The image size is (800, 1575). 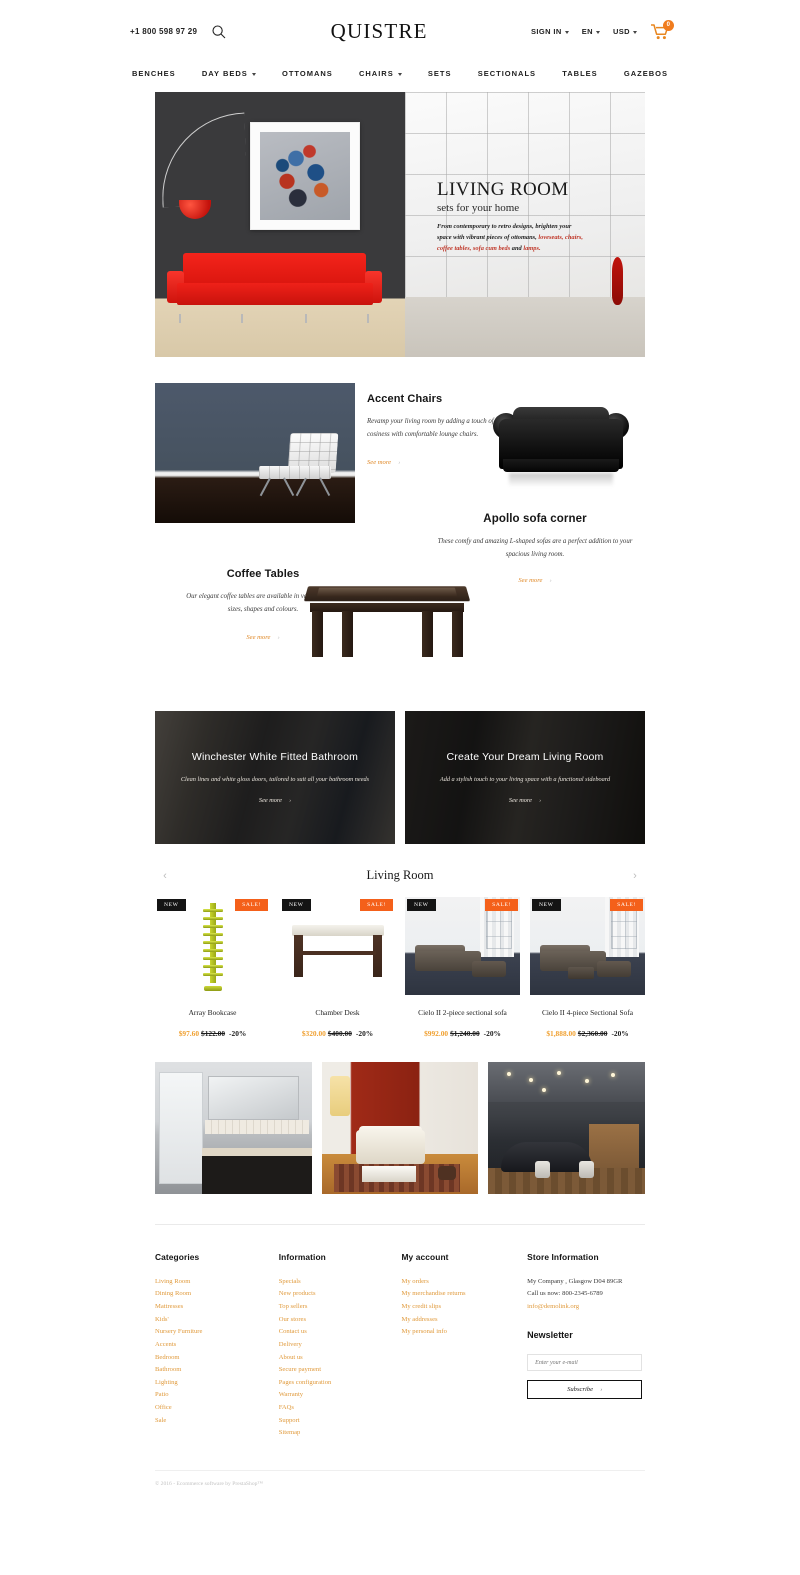 I want to click on carousel-next-button: ›, so click(x=635, y=876).